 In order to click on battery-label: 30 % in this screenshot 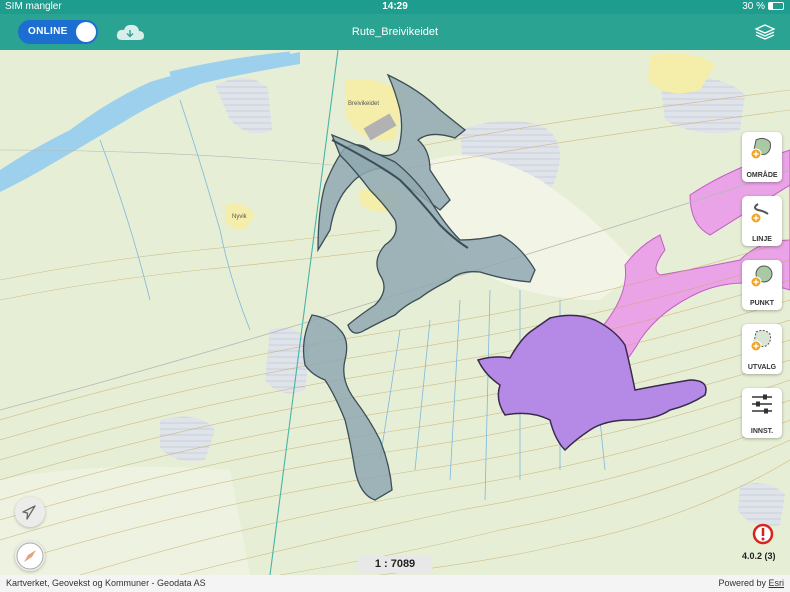, I will do `click(753, 6)`.